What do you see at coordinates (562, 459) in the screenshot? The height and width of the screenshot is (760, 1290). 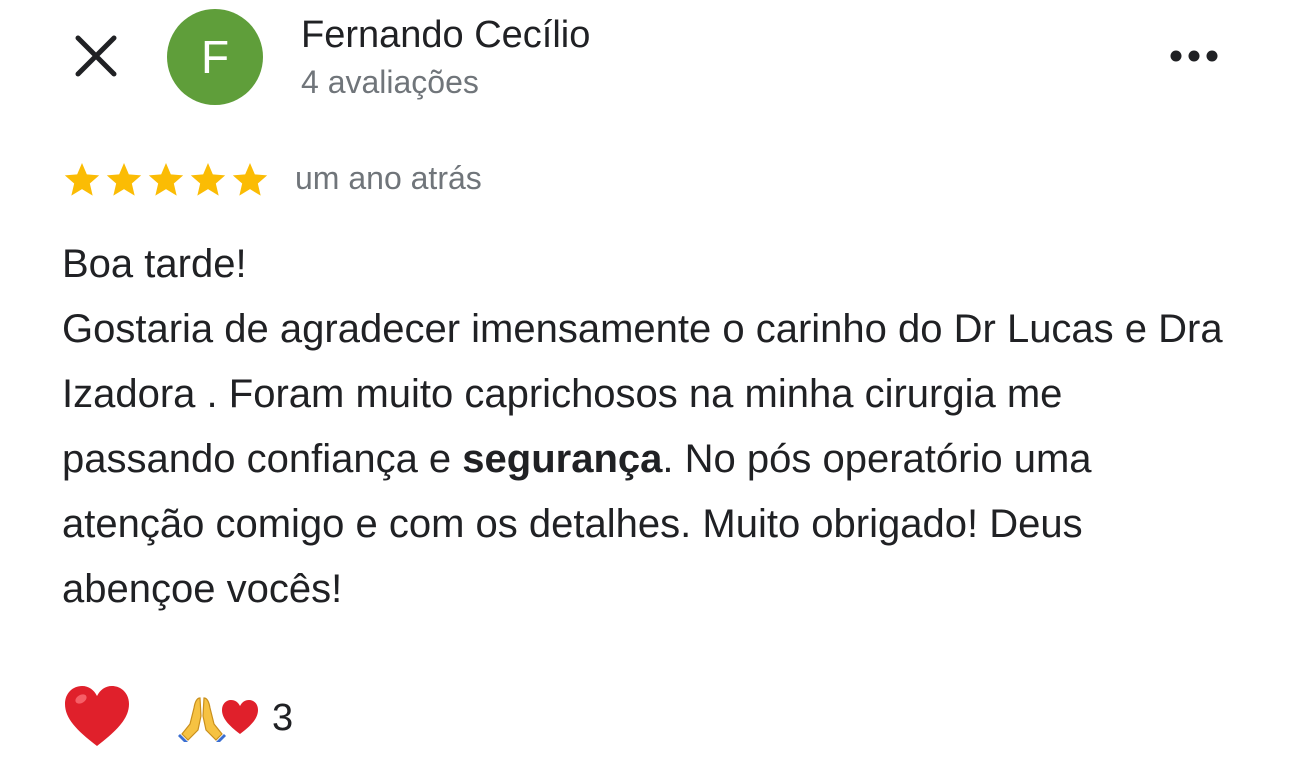 I see `review-text-highlight: segurança` at bounding box center [562, 459].